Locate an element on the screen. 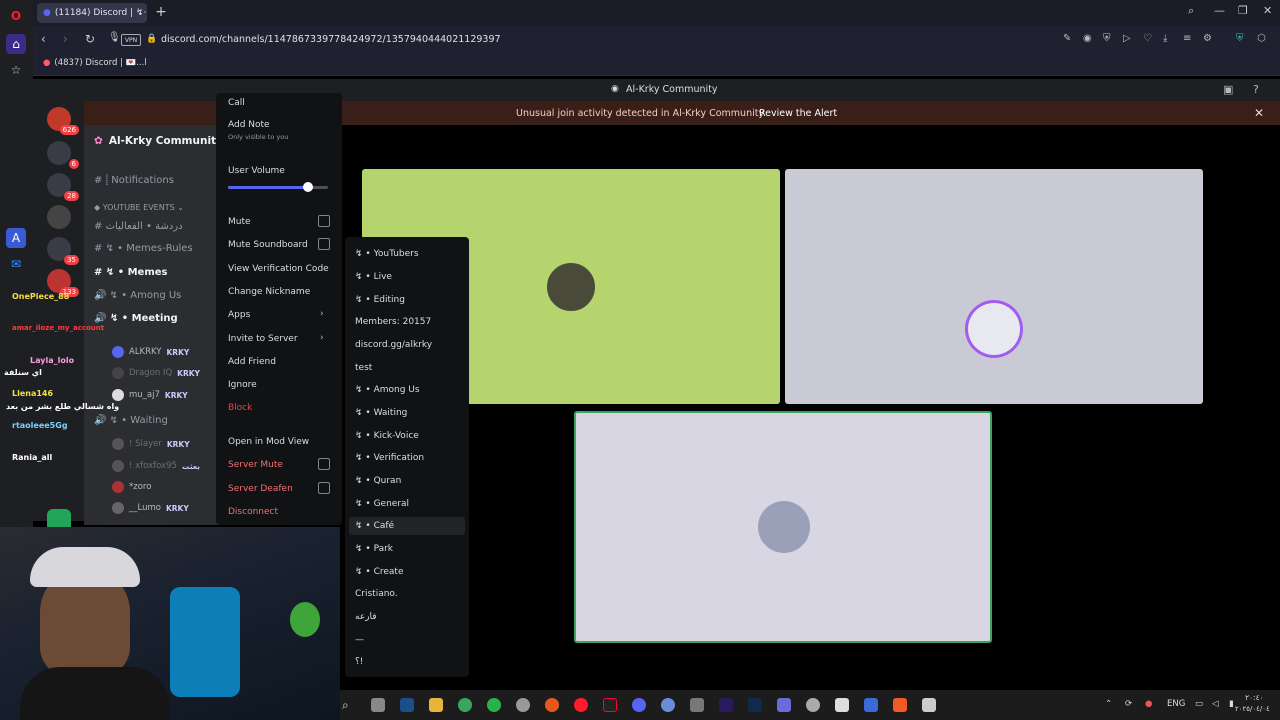 This screenshot has height=720, width=1280. menu-icon: ≡ is located at coordinates (1187, 38).